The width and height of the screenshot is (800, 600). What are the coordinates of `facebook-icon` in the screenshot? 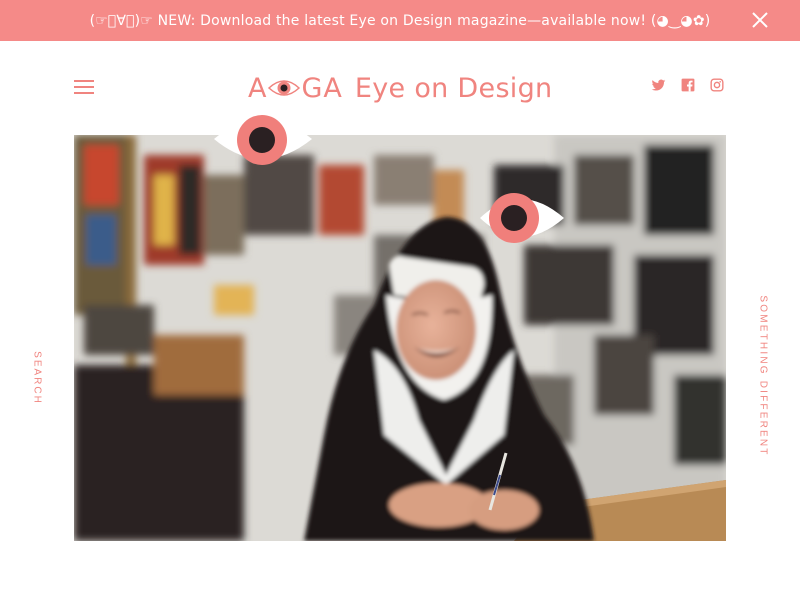 It's located at (688, 85).